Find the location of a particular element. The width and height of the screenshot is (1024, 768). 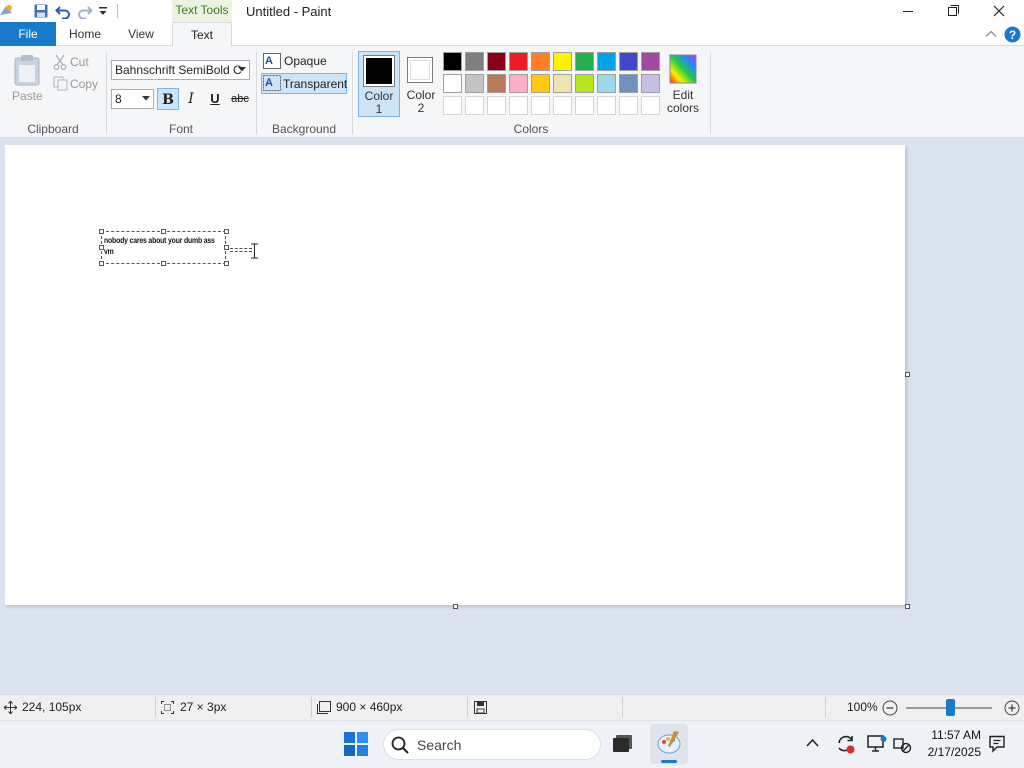

font-size-select: 8 is located at coordinates (132, 99).